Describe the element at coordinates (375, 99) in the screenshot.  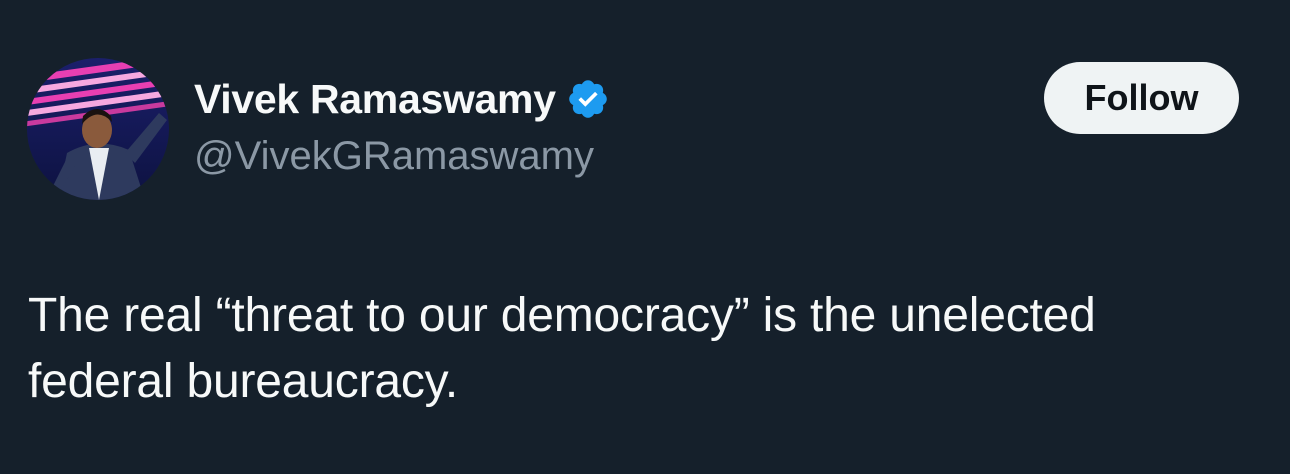
I see `author-display-name: Vivek Ramaswamy` at that location.